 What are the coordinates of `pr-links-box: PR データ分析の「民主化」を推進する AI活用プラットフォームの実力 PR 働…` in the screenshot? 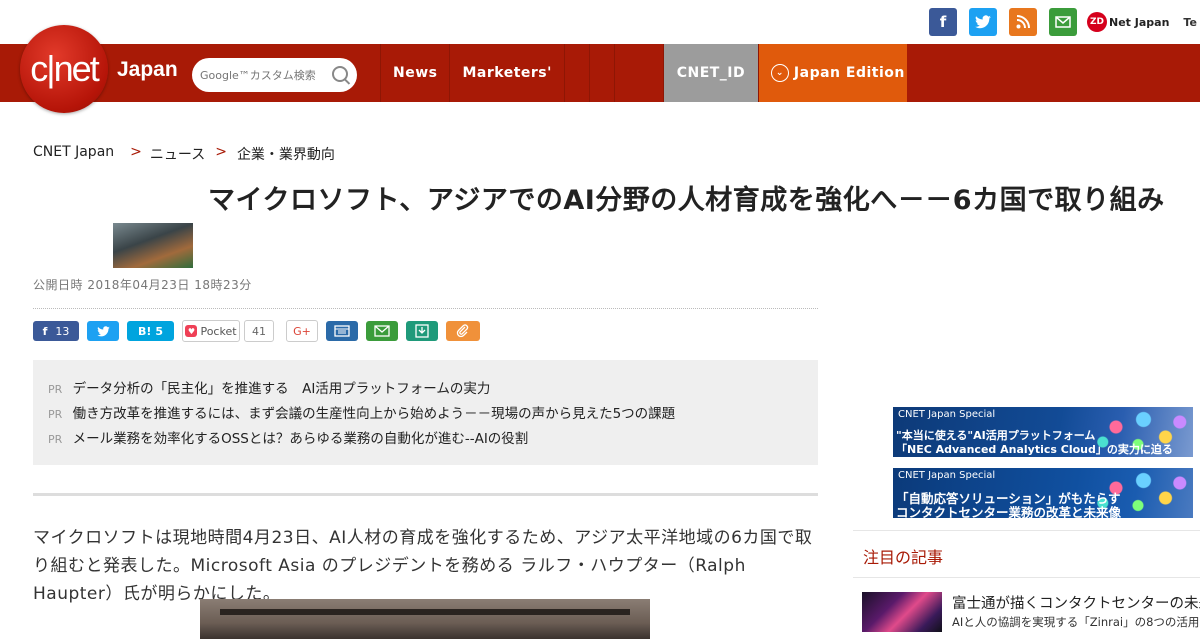 It's located at (425, 412).